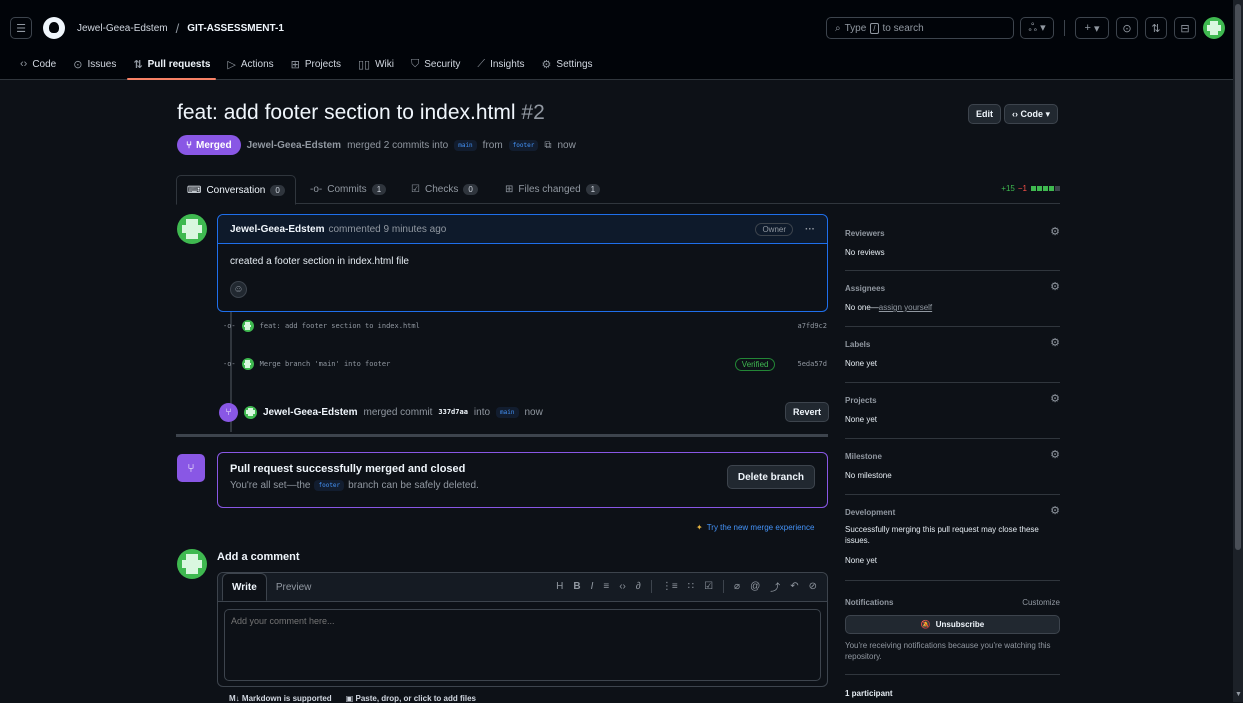 This screenshot has height=703, width=1243. I want to click on delete-branch-button: Delete branch, so click(770, 477).